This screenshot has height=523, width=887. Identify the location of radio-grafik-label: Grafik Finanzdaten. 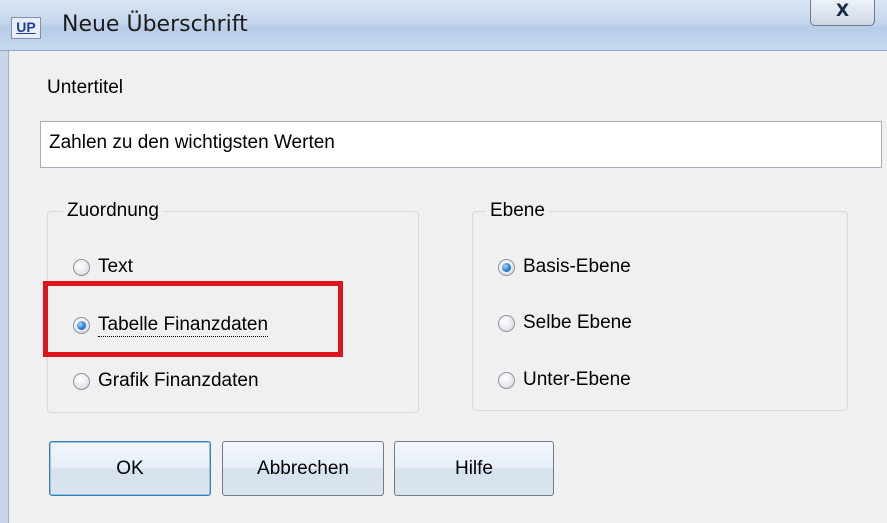
(178, 380).